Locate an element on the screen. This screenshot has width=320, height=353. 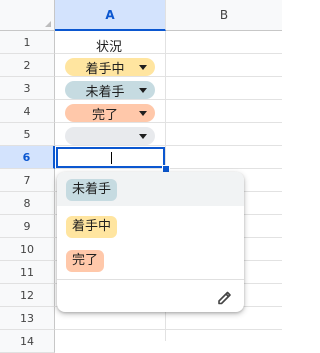
select-all-corner is located at coordinates (27, 15).